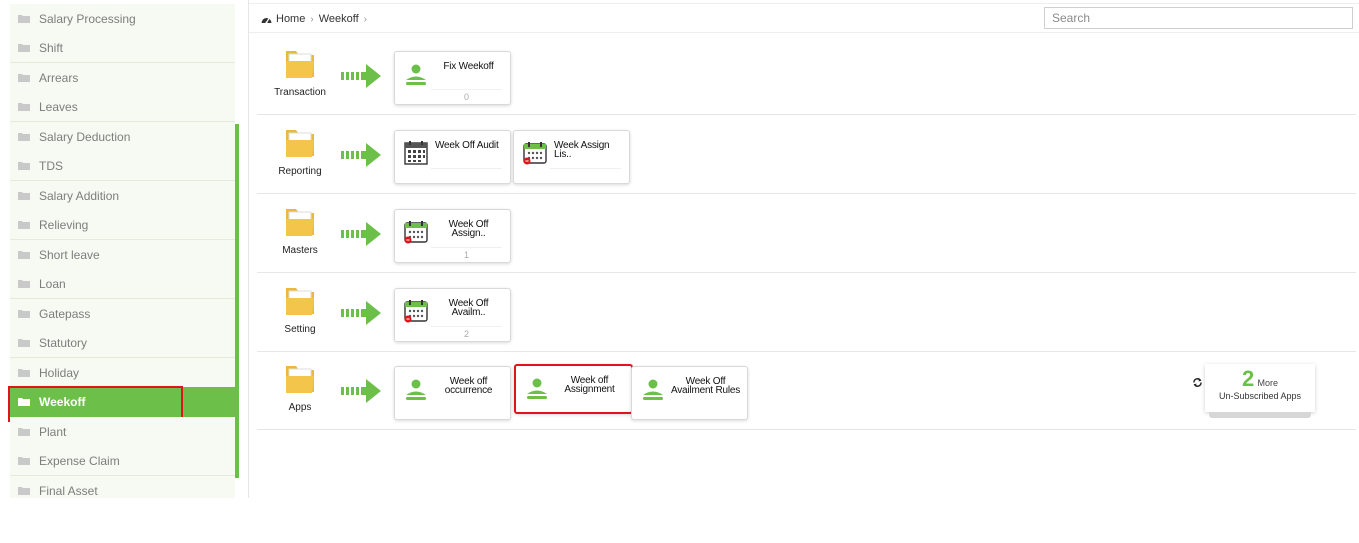  I want to click on section-folder: Apps, so click(300, 387).